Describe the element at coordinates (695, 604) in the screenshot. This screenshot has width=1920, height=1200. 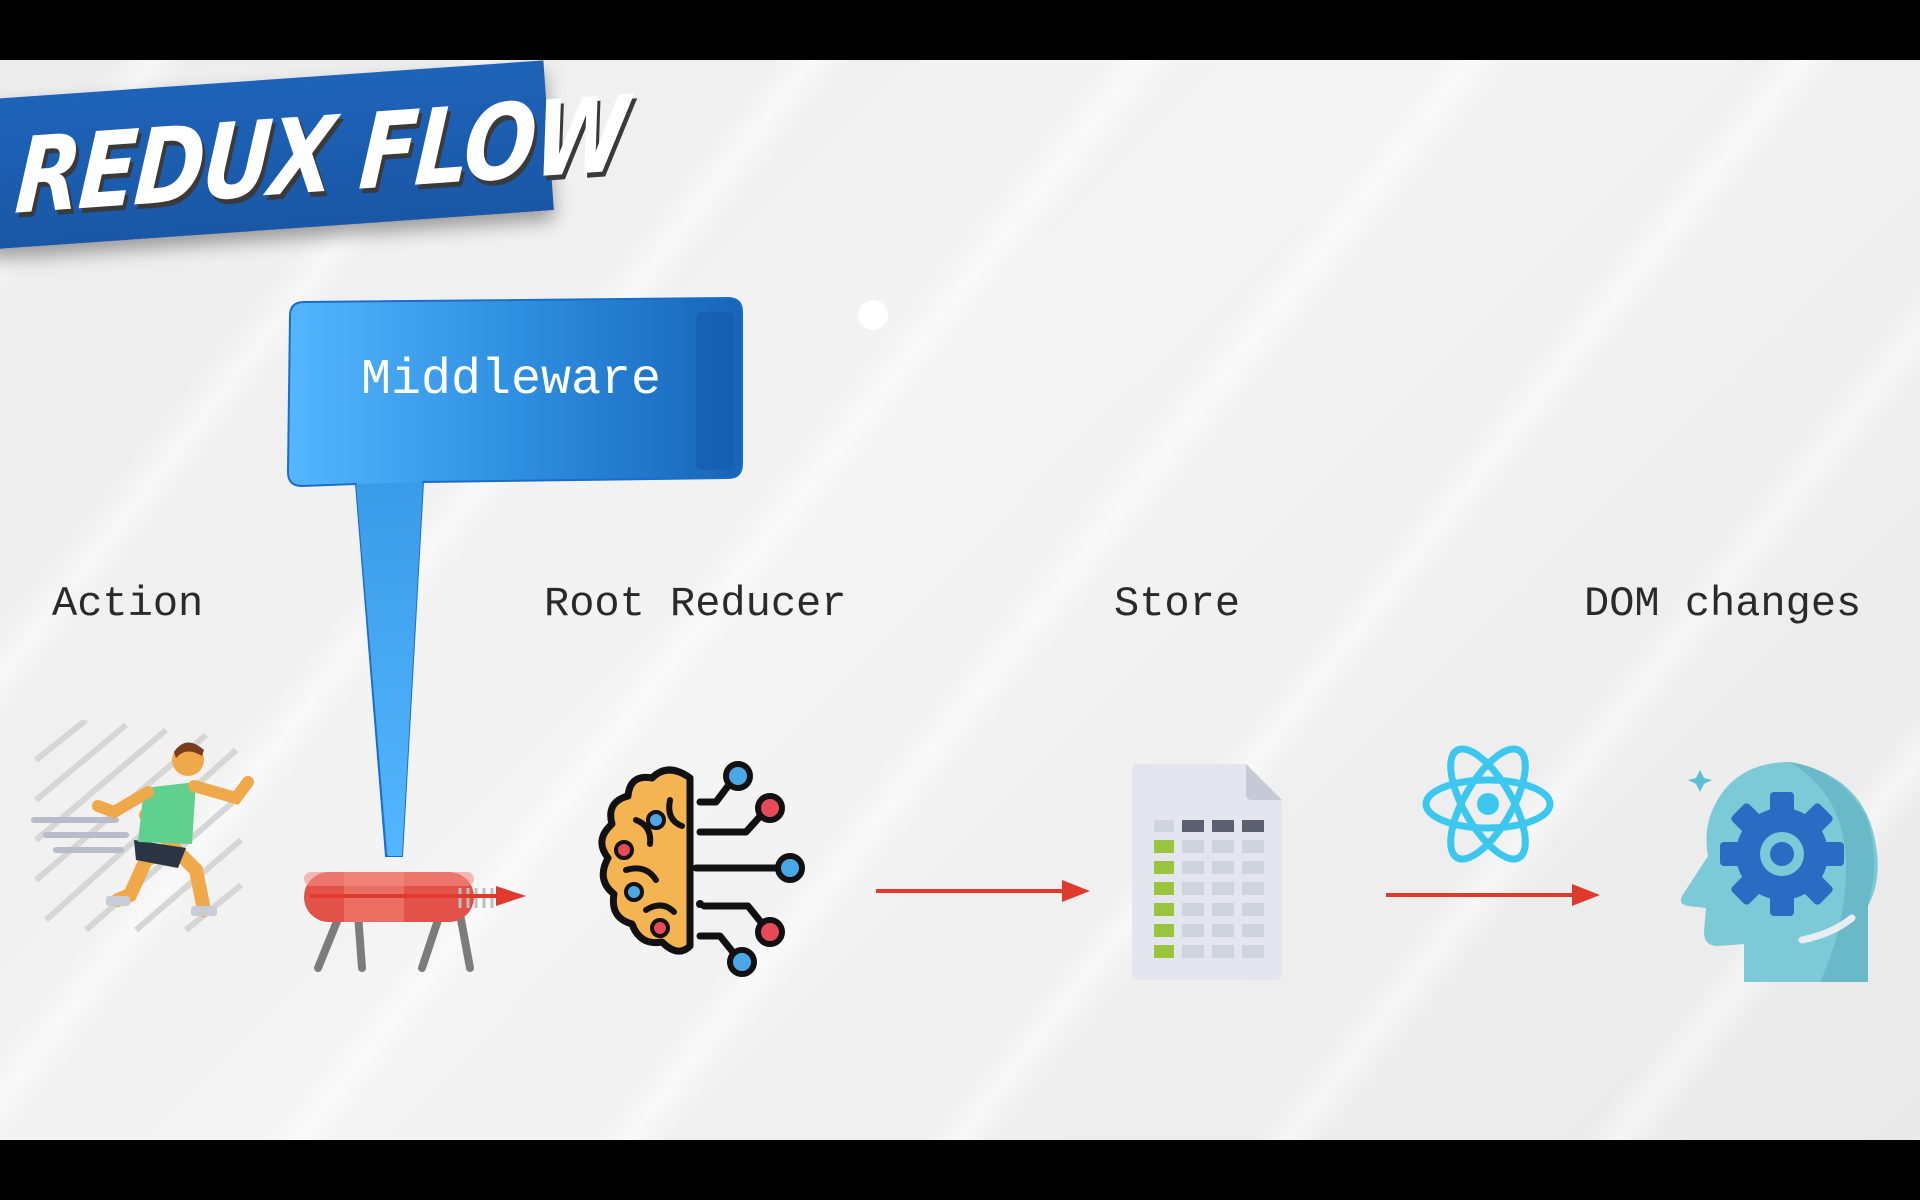
I see `stage-label-root-reducer: Root Reducer` at that location.